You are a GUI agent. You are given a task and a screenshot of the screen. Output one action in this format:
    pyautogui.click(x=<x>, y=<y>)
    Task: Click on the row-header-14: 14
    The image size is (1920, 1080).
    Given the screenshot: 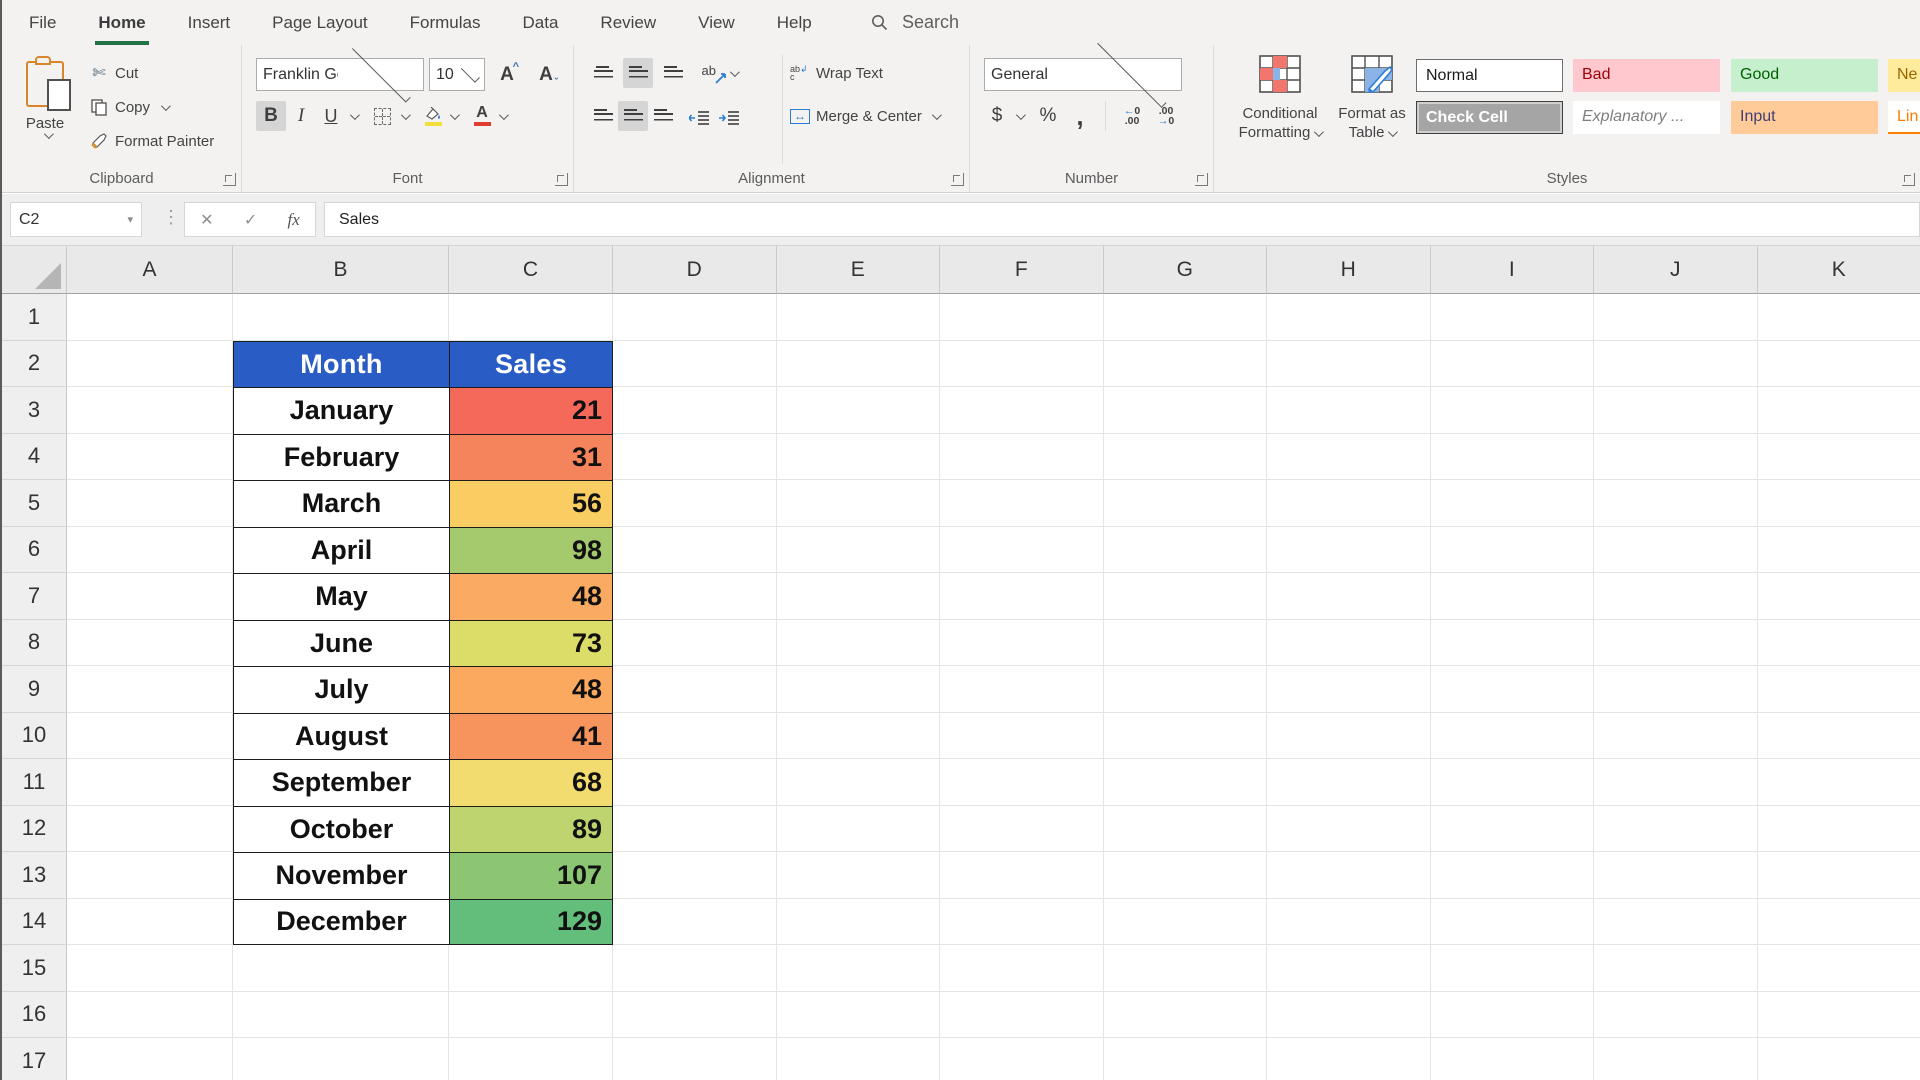 What is the action you would take?
    pyautogui.click(x=34, y=921)
    